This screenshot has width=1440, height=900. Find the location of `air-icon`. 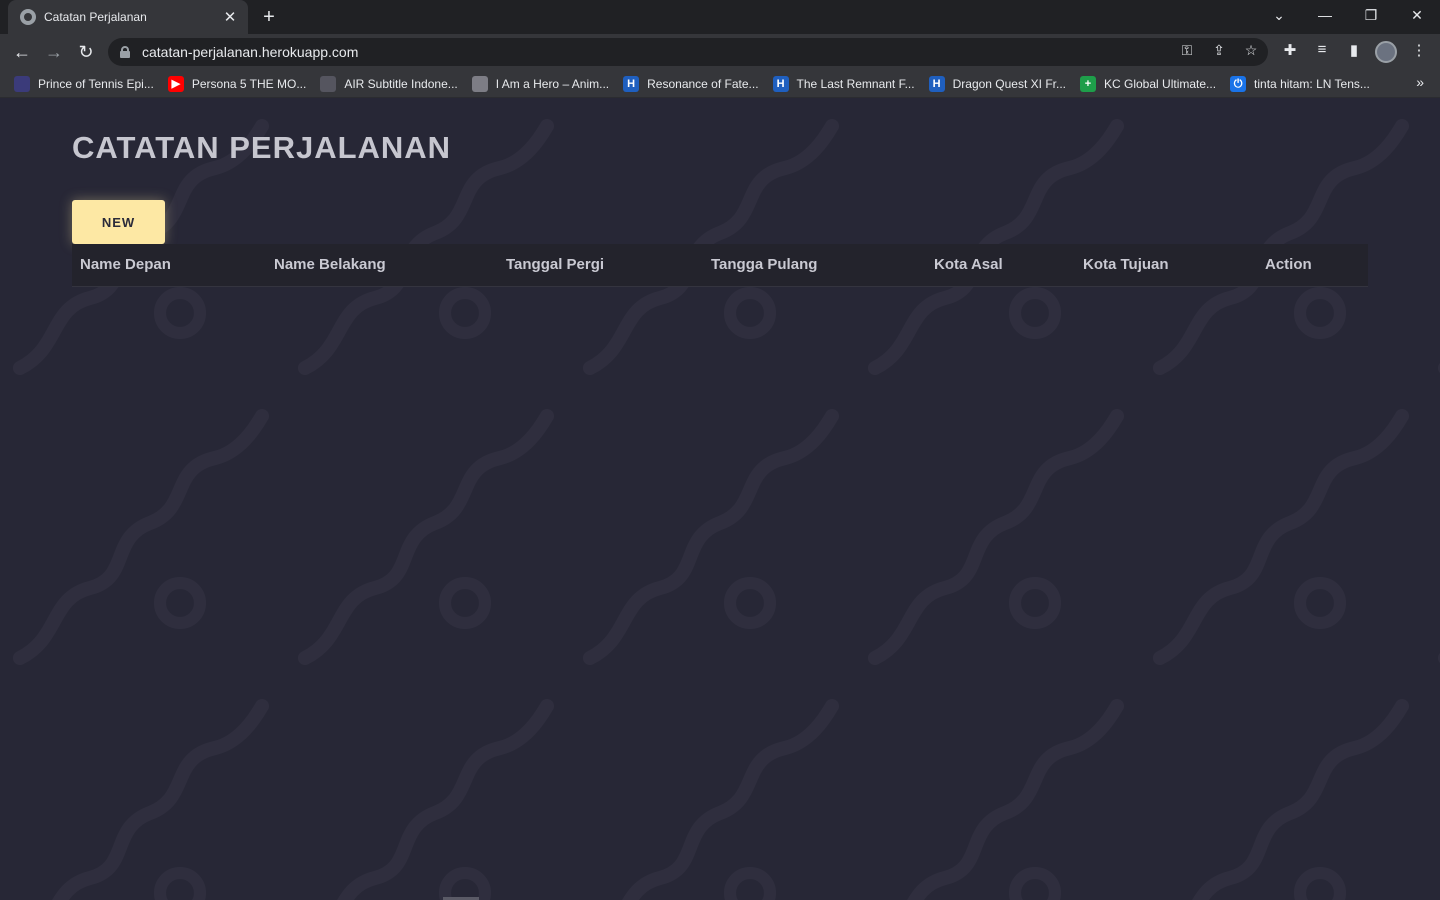

air-icon is located at coordinates (328, 83).